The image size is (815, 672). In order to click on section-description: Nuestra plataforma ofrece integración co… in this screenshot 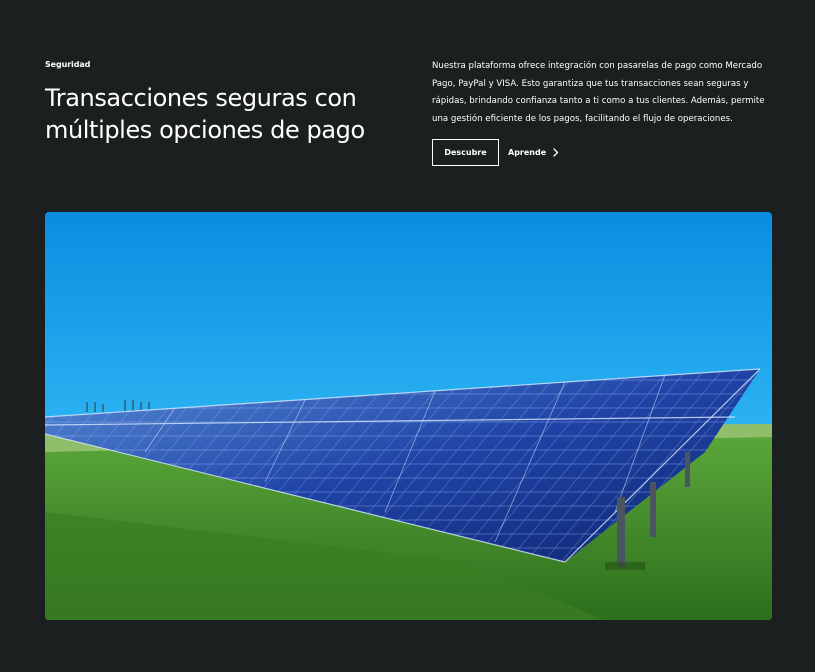, I will do `click(598, 92)`.